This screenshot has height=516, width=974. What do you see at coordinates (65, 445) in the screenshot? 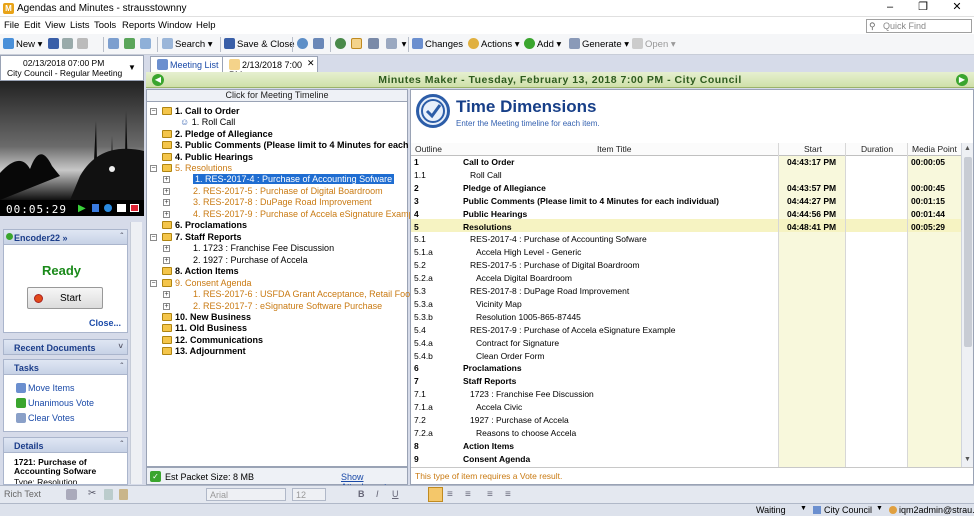
I see `details-header: Details ˆ` at bounding box center [65, 445].